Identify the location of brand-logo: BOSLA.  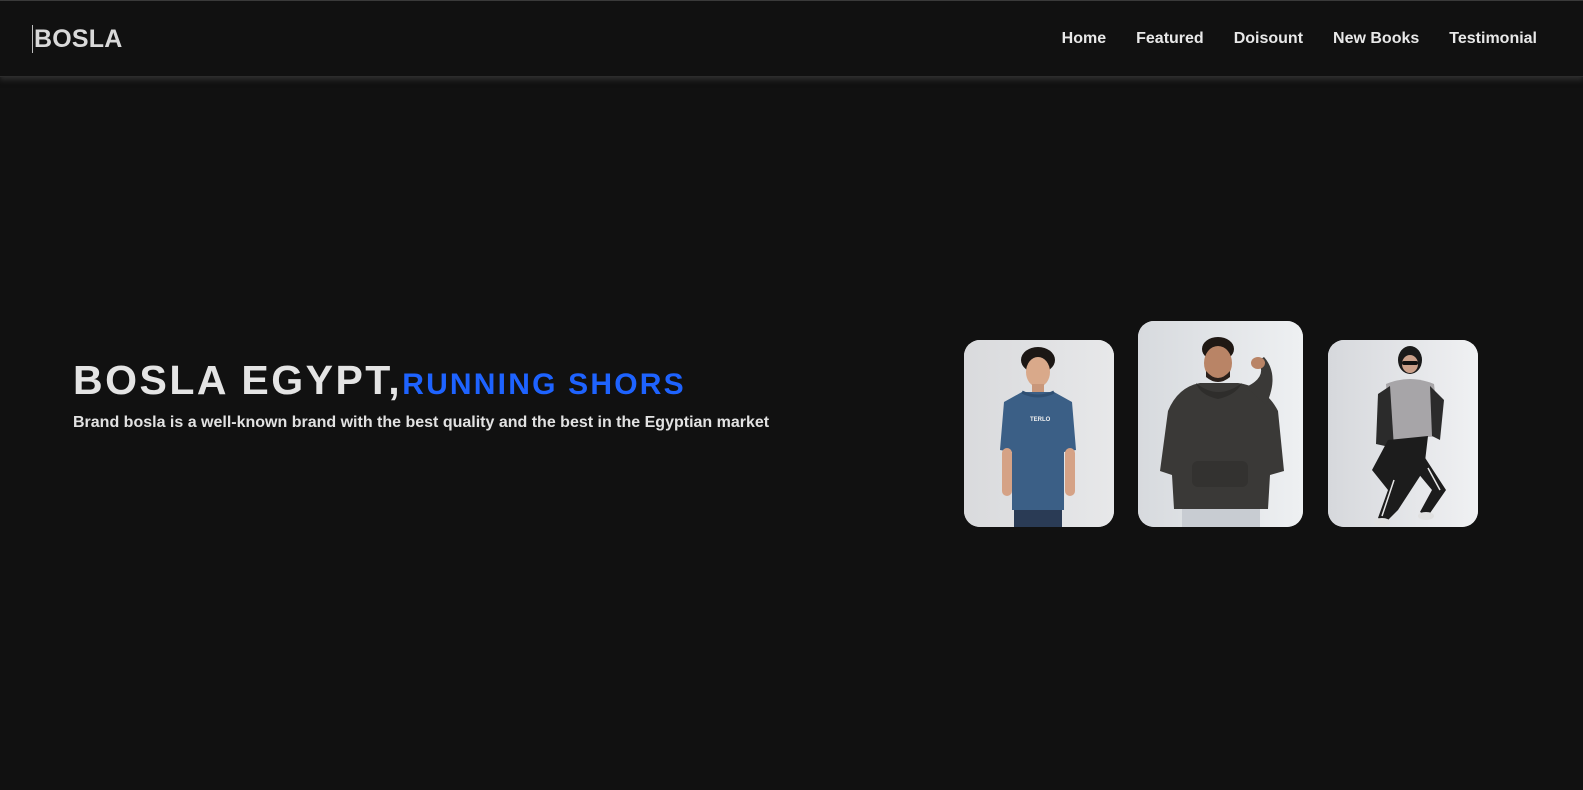
(77, 39).